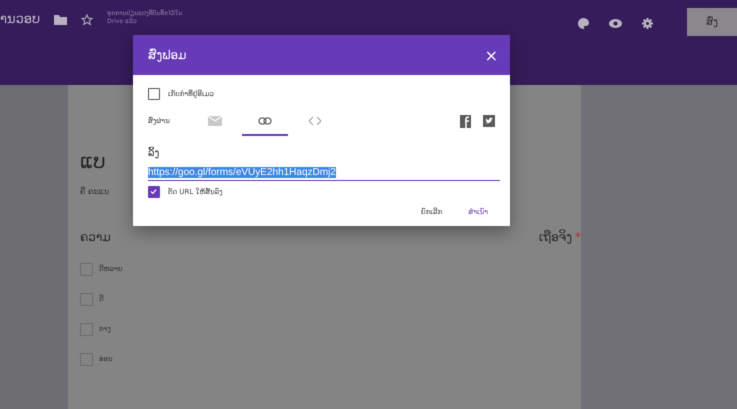  Describe the element at coordinates (215, 121) in the screenshot. I see `mail-icon` at that location.